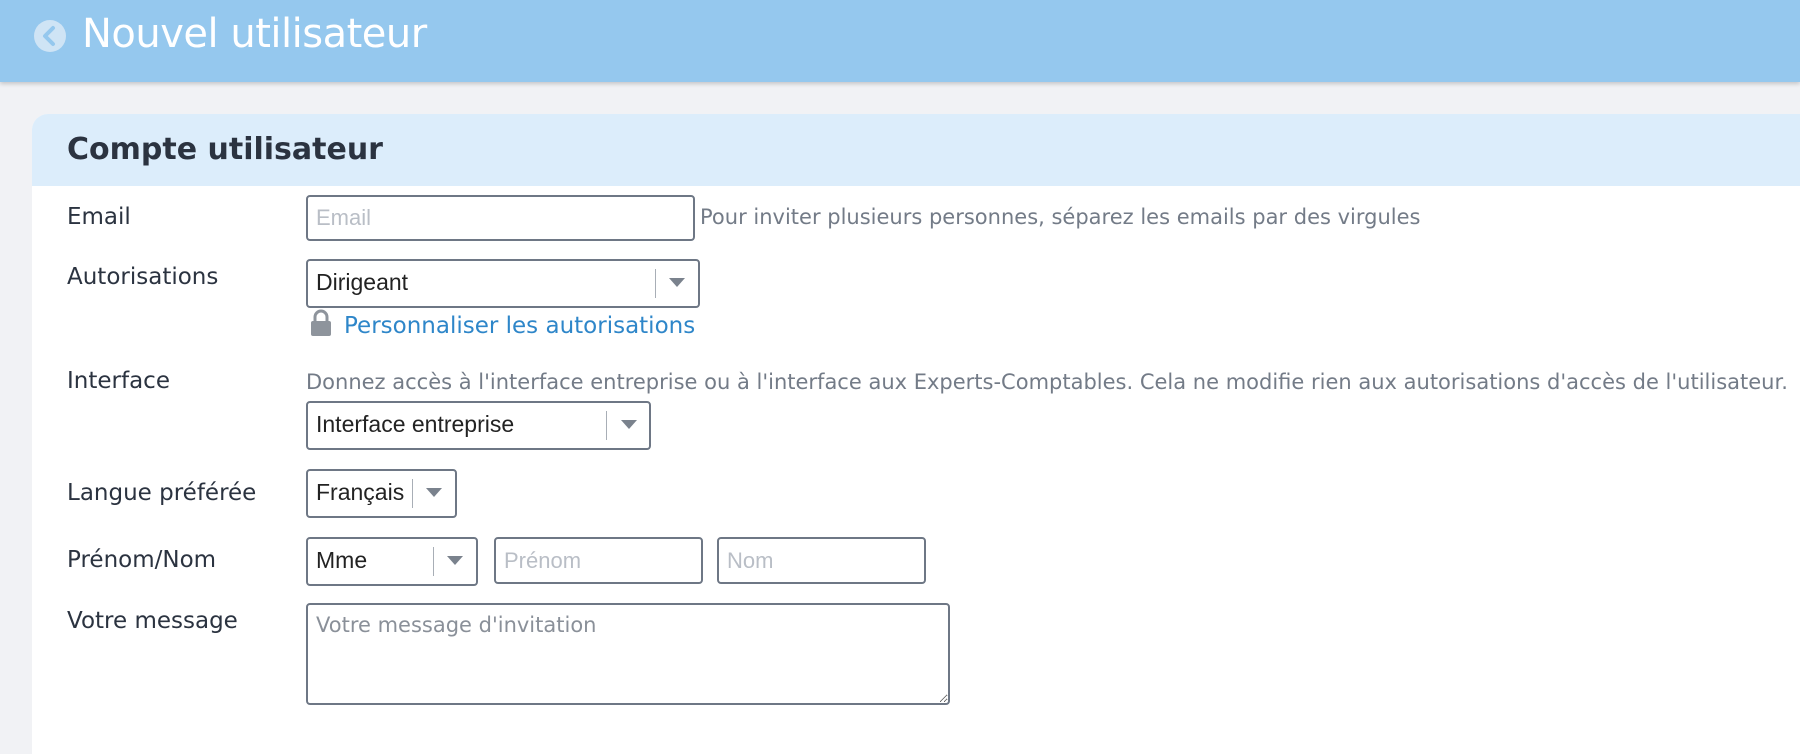 This screenshot has width=1800, height=754. I want to click on autorisations-selected: Dirigeant, so click(362, 282).